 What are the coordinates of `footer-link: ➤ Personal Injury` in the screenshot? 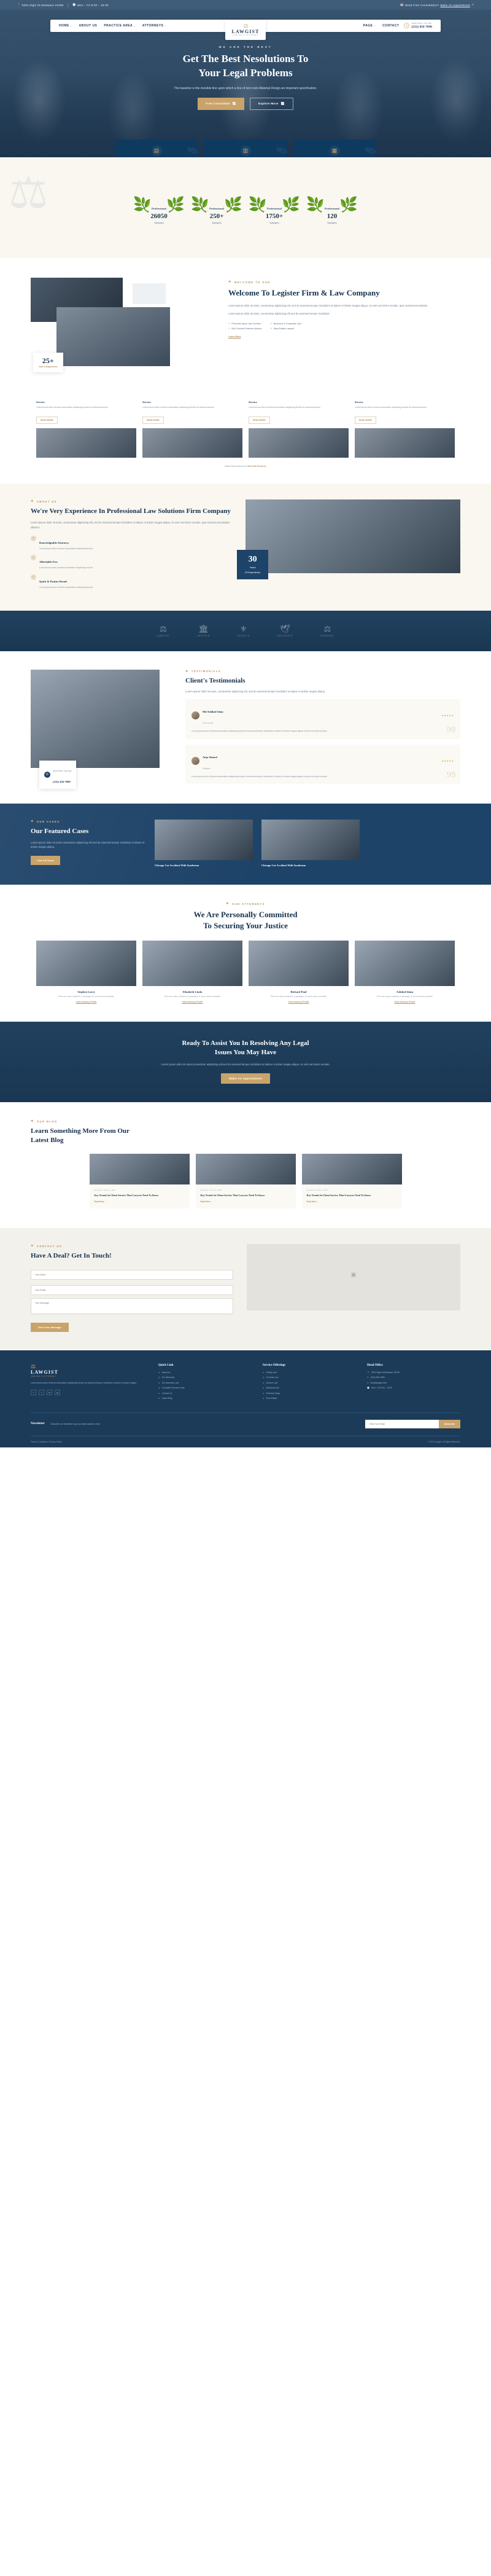 It's located at (309, 1394).